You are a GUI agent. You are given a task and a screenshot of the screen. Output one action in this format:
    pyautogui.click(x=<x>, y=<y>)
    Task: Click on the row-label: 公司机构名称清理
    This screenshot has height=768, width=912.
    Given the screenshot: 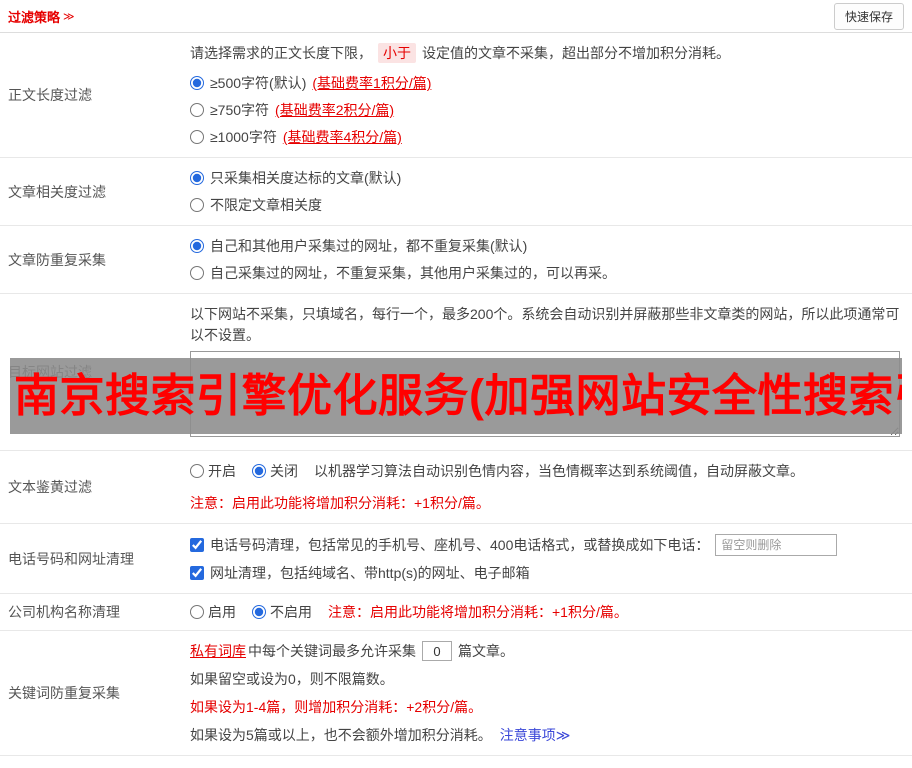 What is the action you would take?
    pyautogui.click(x=64, y=612)
    